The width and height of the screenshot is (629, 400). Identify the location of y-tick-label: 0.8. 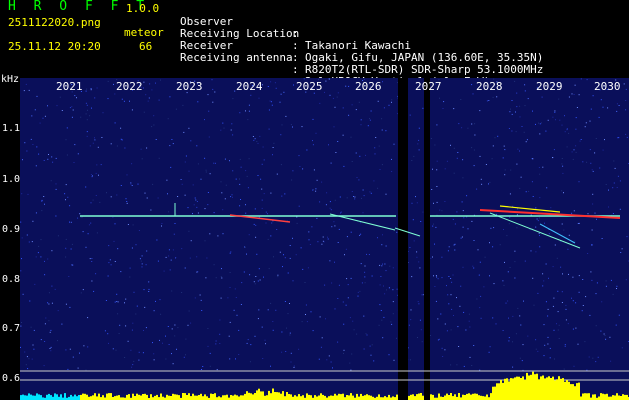
(11, 279).